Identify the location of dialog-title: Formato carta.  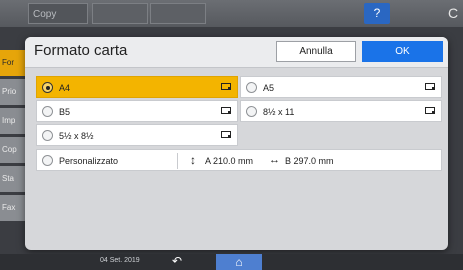
(81, 50).